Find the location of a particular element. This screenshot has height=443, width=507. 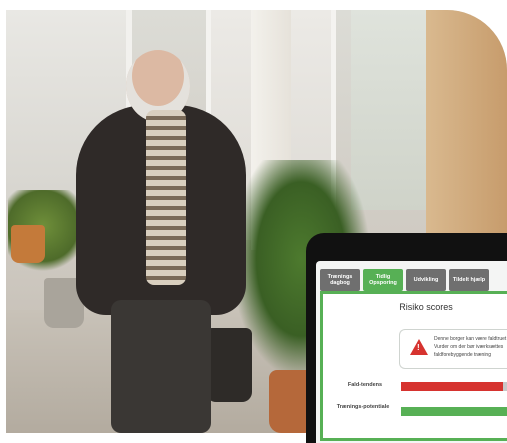

scarf is located at coordinates (166, 197).